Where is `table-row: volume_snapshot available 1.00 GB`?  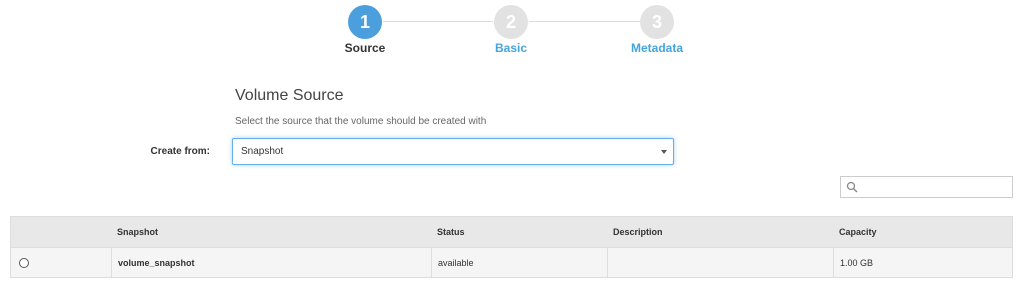 table-row: volume_snapshot available 1.00 GB is located at coordinates (512, 262).